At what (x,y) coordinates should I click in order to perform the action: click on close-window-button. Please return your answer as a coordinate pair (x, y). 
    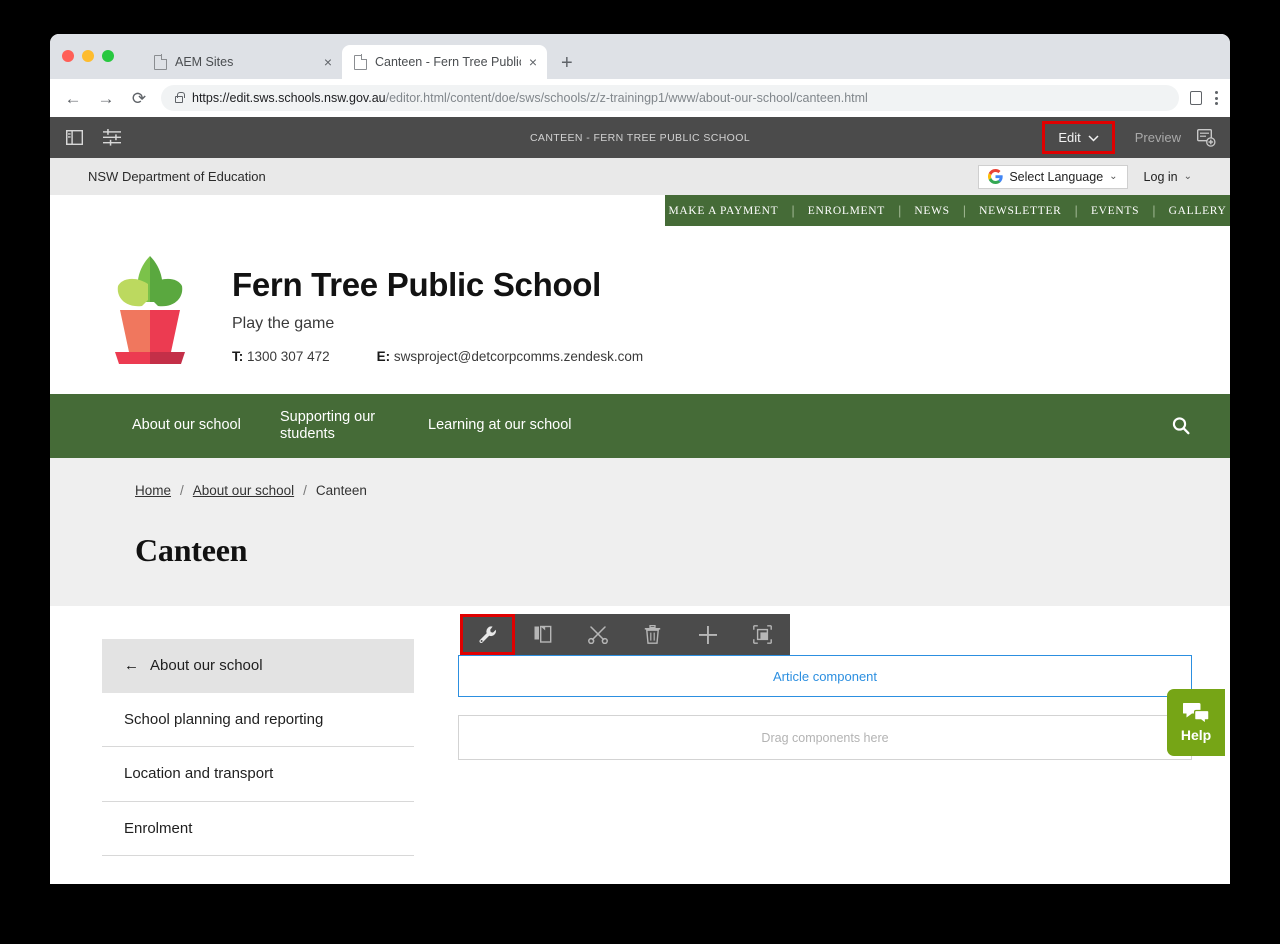
    Looking at the image, I should click on (68, 56).